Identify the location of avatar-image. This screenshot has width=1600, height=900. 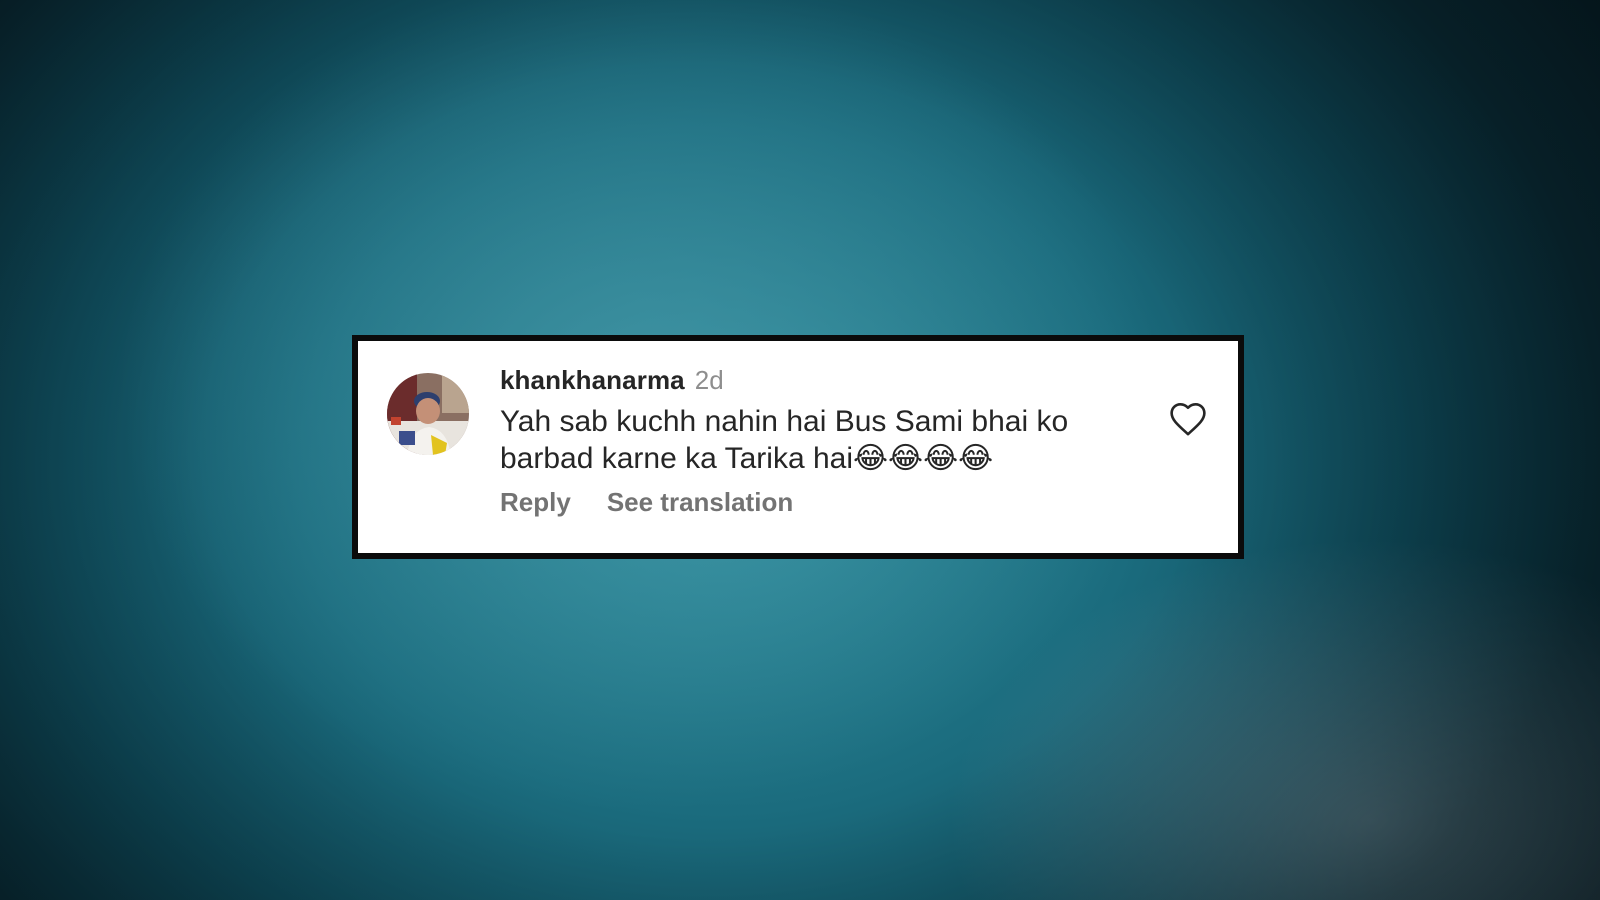
(428, 414).